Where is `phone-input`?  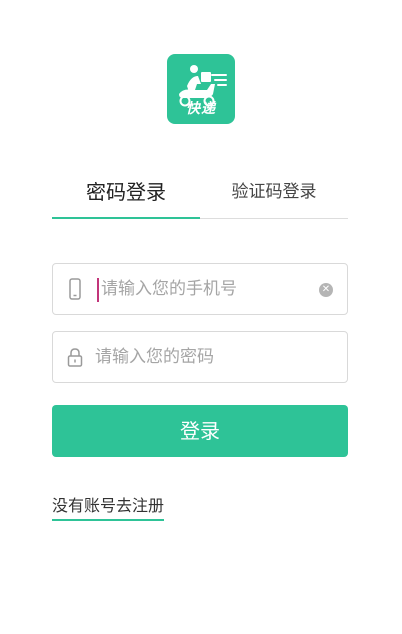
phone-input is located at coordinates (211, 289).